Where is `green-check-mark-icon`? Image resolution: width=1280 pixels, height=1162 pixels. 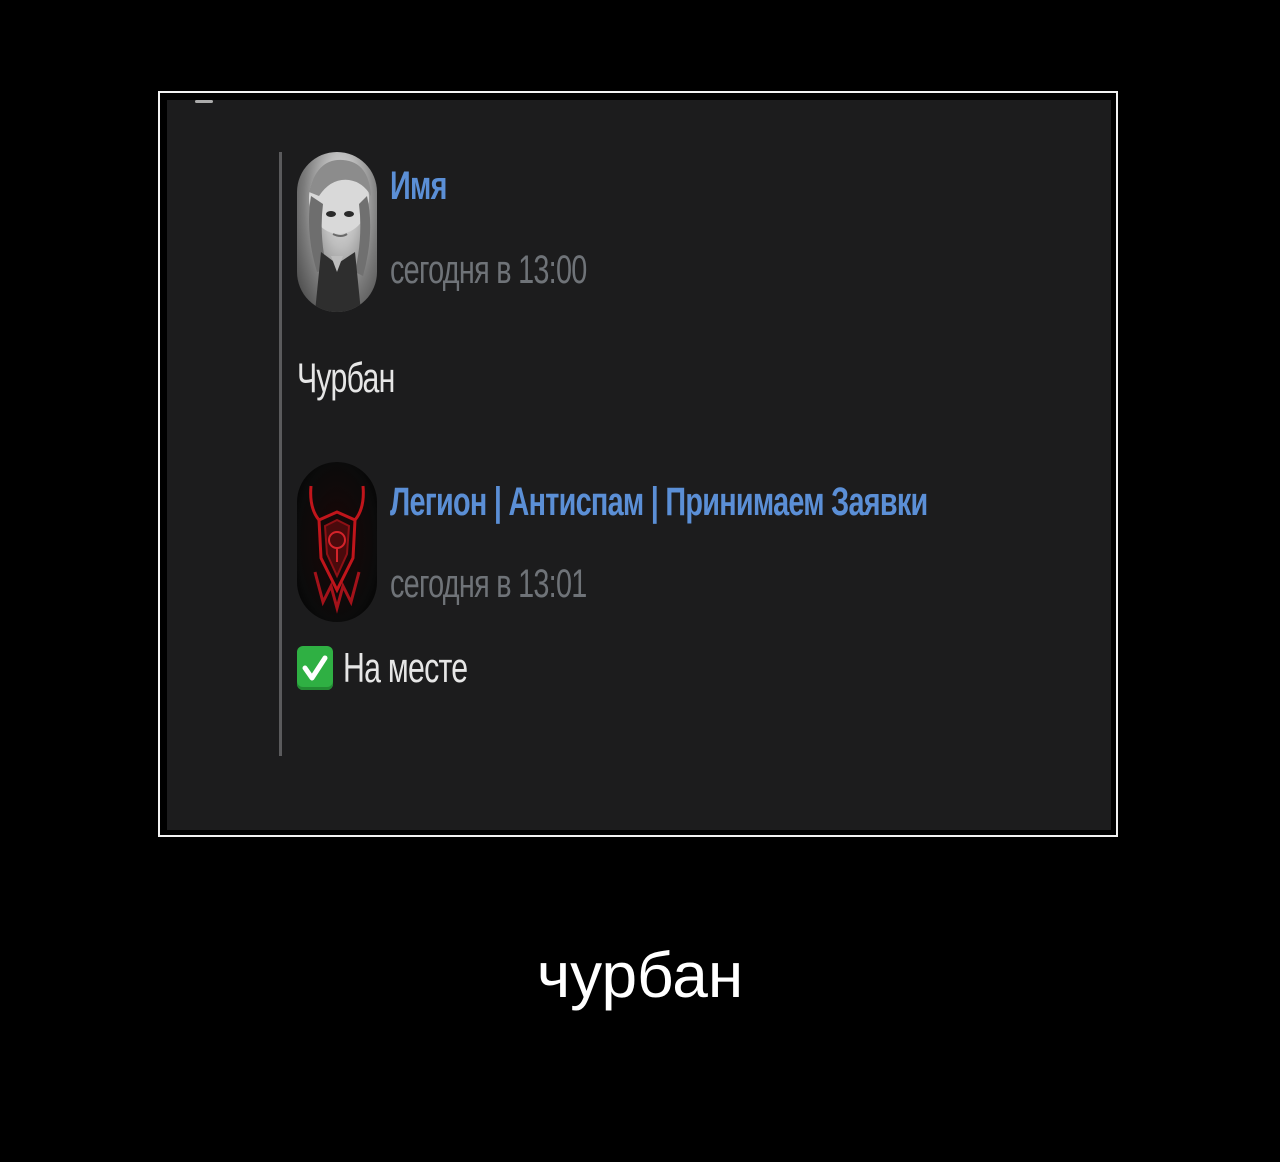 green-check-mark-icon is located at coordinates (315, 668).